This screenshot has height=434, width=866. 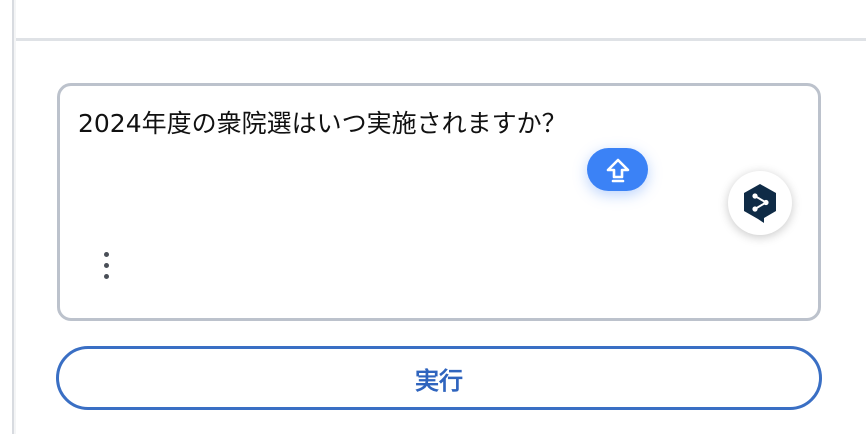 What do you see at coordinates (441, 20) in the screenshot?
I see `top-panel` at bounding box center [441, 20].